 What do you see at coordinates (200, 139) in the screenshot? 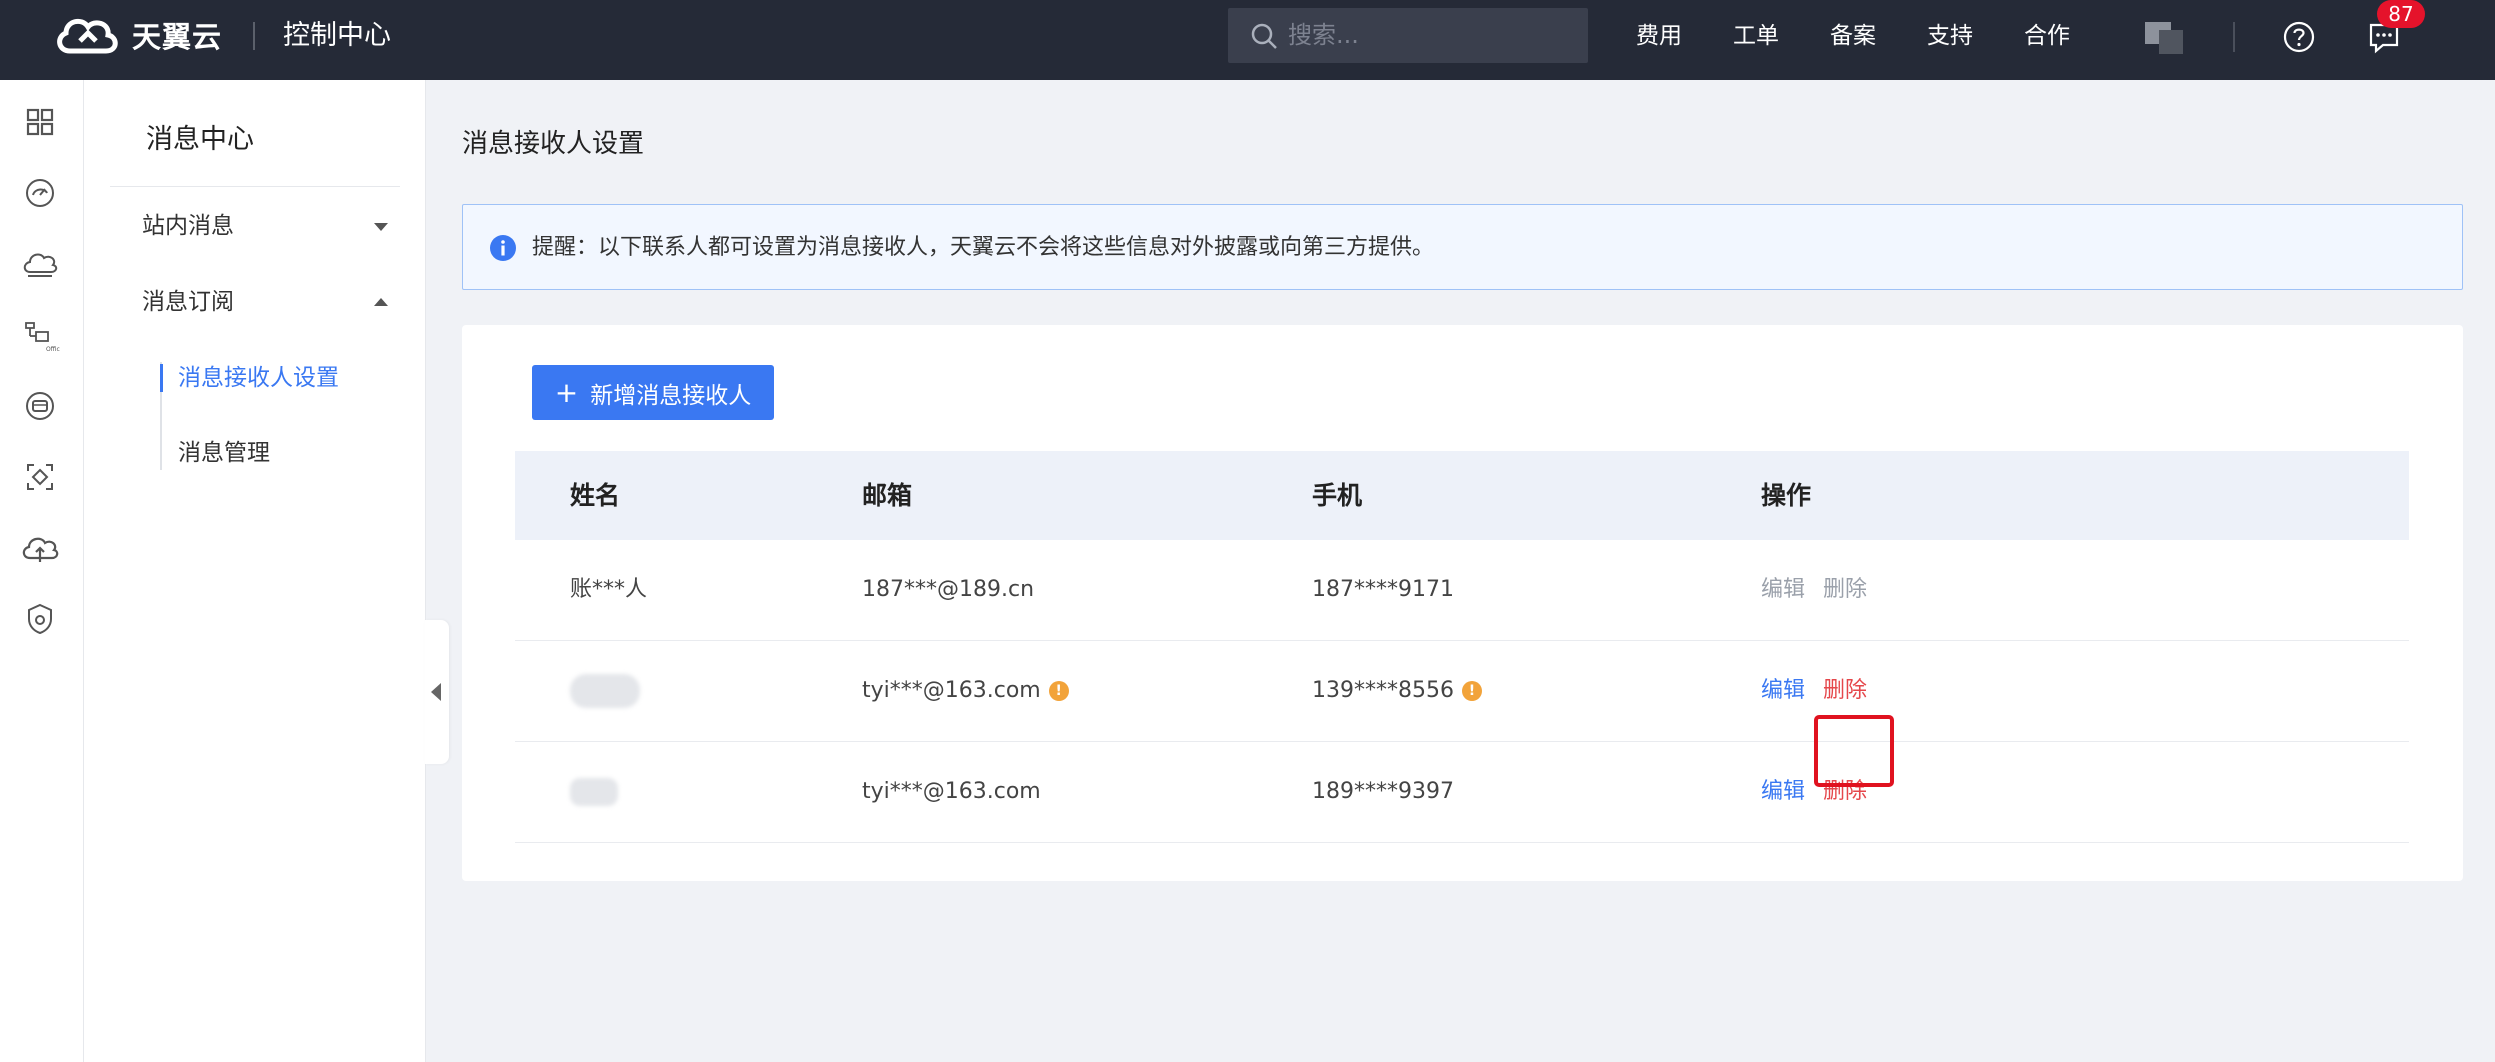
I see `sidebar-title: 消息中心` at bounding box center [200, 139].